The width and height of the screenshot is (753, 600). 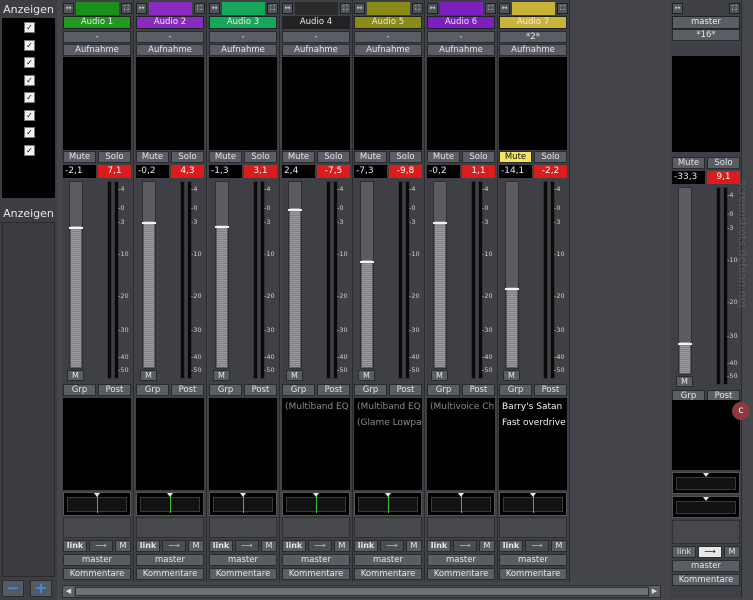 What do you see at coordinates (533, 407) in the screenshot?
I see `plugin-item: Barry's Satan` at bounding box center [533, 407].